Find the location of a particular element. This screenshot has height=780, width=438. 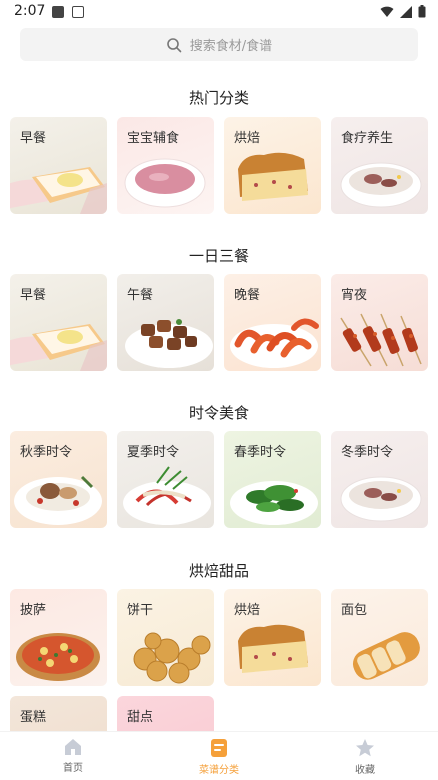

category-card-label: 宵夜 is located at coordinates (354, 295).